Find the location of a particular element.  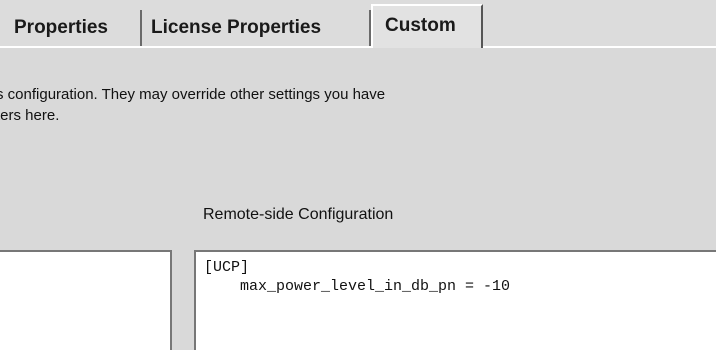

tab-custom: Custom is located at coordinates (427, 26).